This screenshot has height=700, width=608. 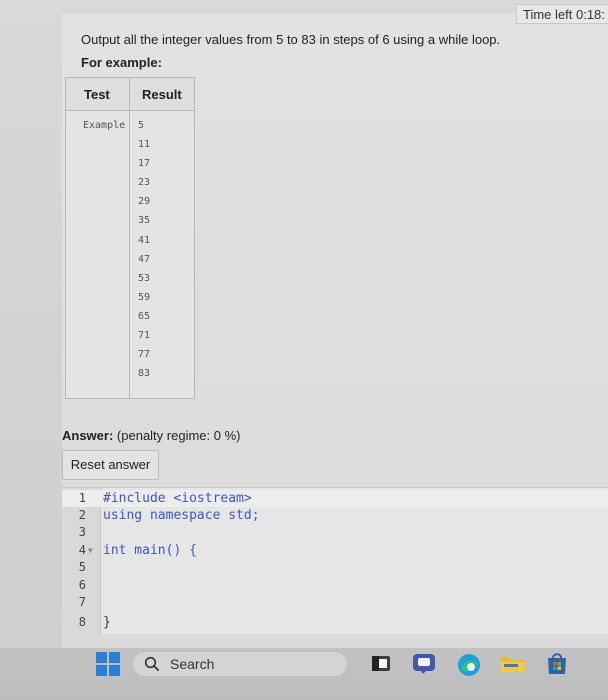 I want to click on code-line: 5, so click(x=335, y=567).